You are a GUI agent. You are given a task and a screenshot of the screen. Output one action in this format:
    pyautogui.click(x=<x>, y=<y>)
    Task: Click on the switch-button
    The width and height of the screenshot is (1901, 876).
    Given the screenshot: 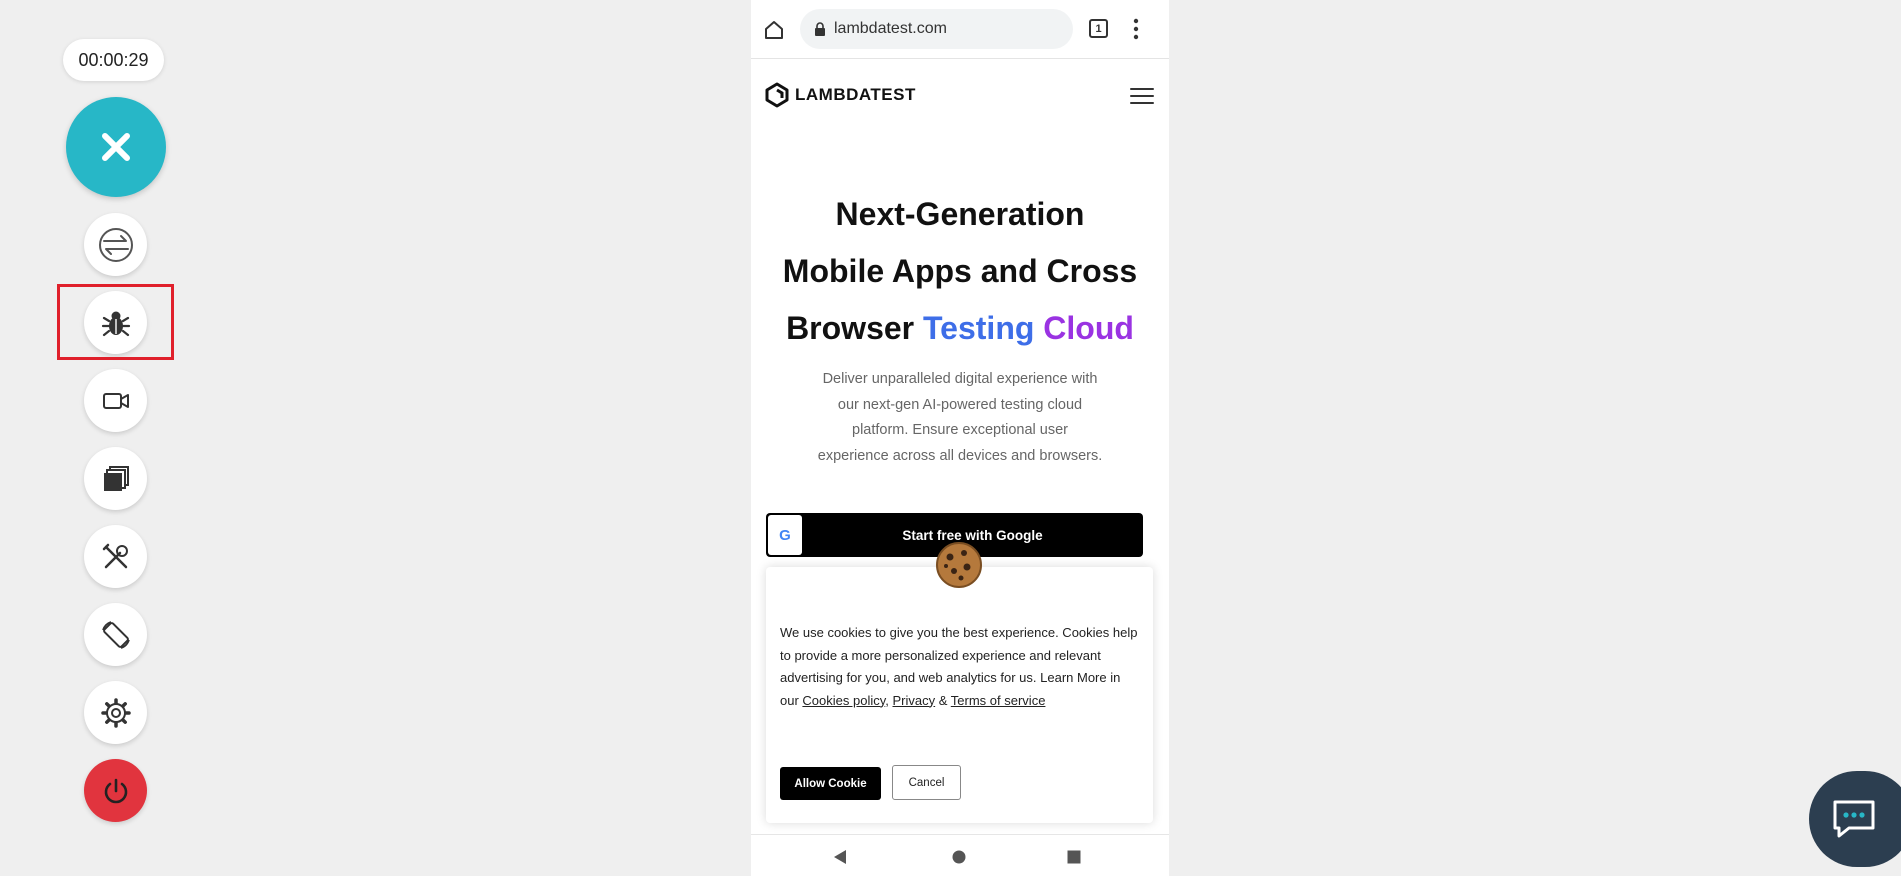 What is the action you would take?
    pyautogui.click(x=115, y=244)
    